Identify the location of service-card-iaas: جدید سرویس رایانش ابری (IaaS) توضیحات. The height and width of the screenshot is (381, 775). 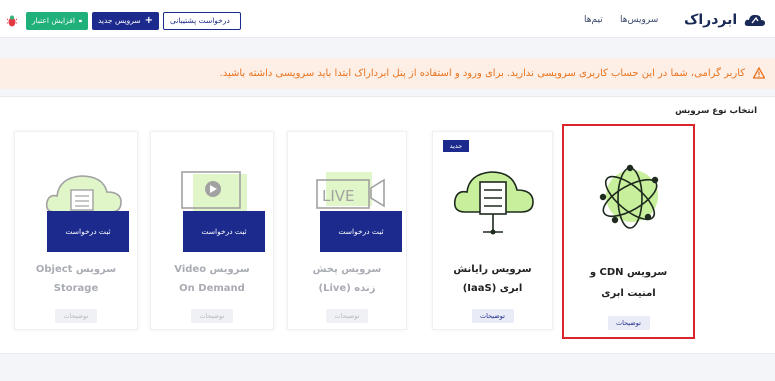
(492, 230).